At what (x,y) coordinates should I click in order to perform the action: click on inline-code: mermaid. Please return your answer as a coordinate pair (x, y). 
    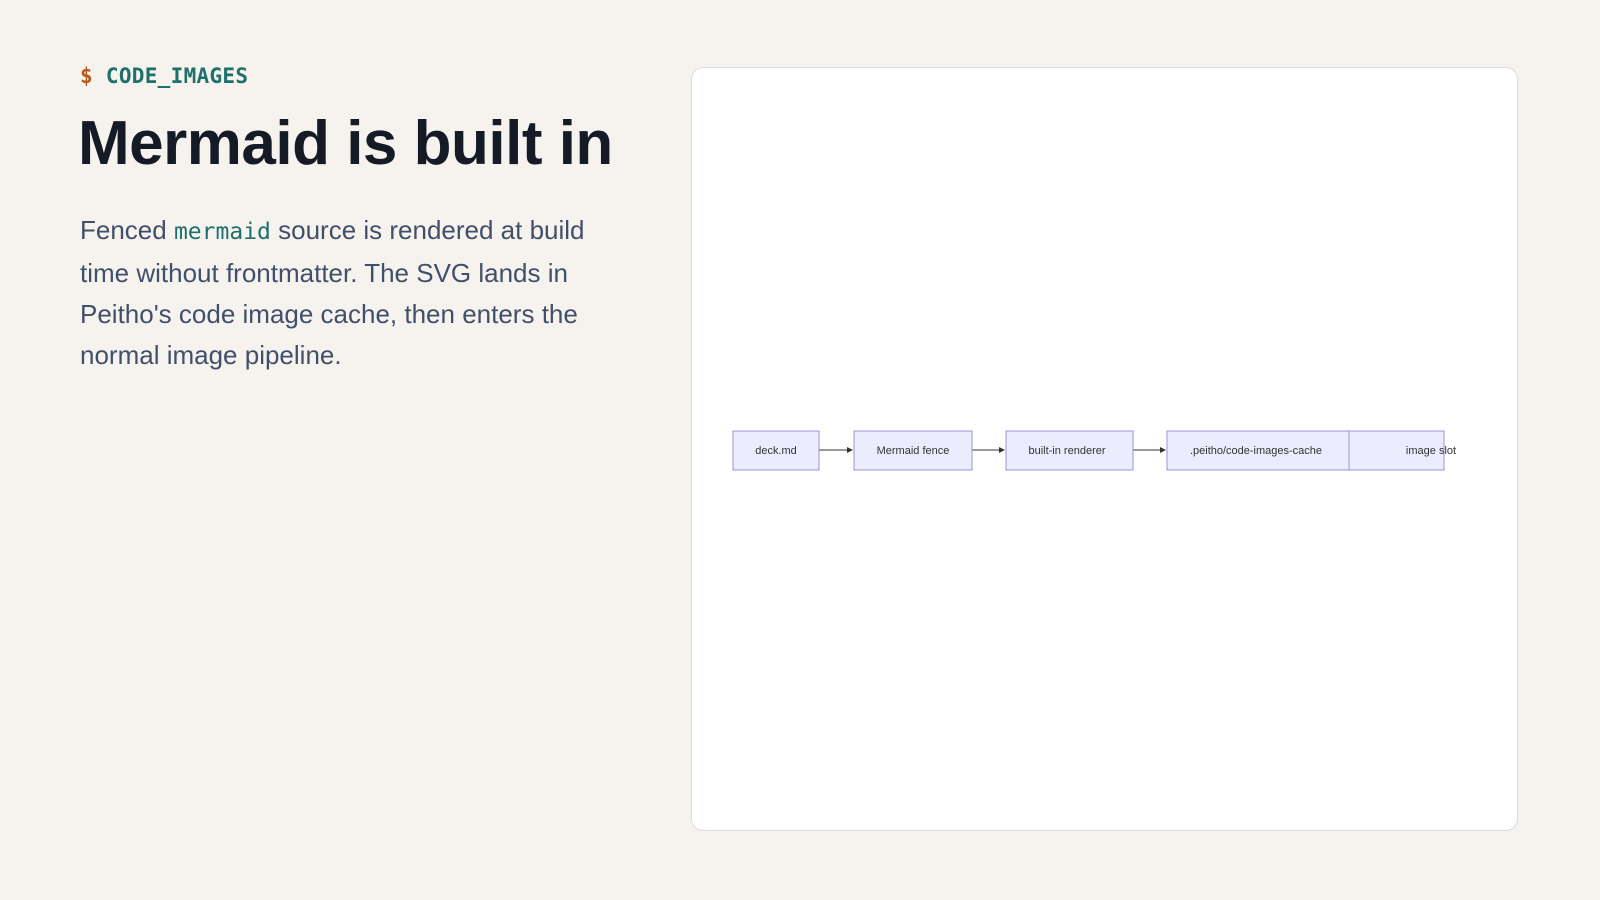
    Looking at the image, I should click on (222, 232).